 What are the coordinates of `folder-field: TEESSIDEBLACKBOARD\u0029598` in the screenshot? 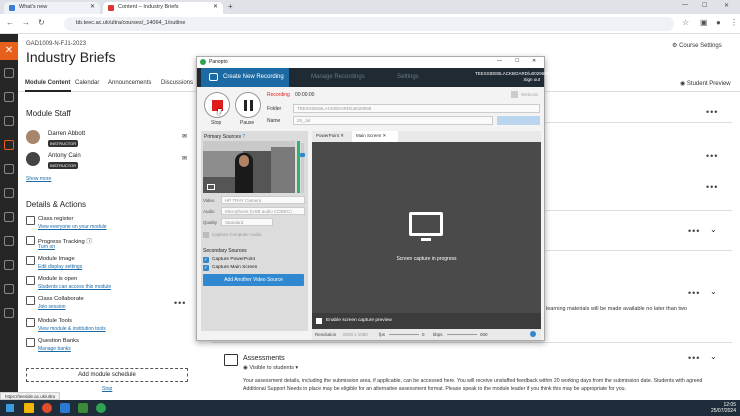 It's located at (416, 108).